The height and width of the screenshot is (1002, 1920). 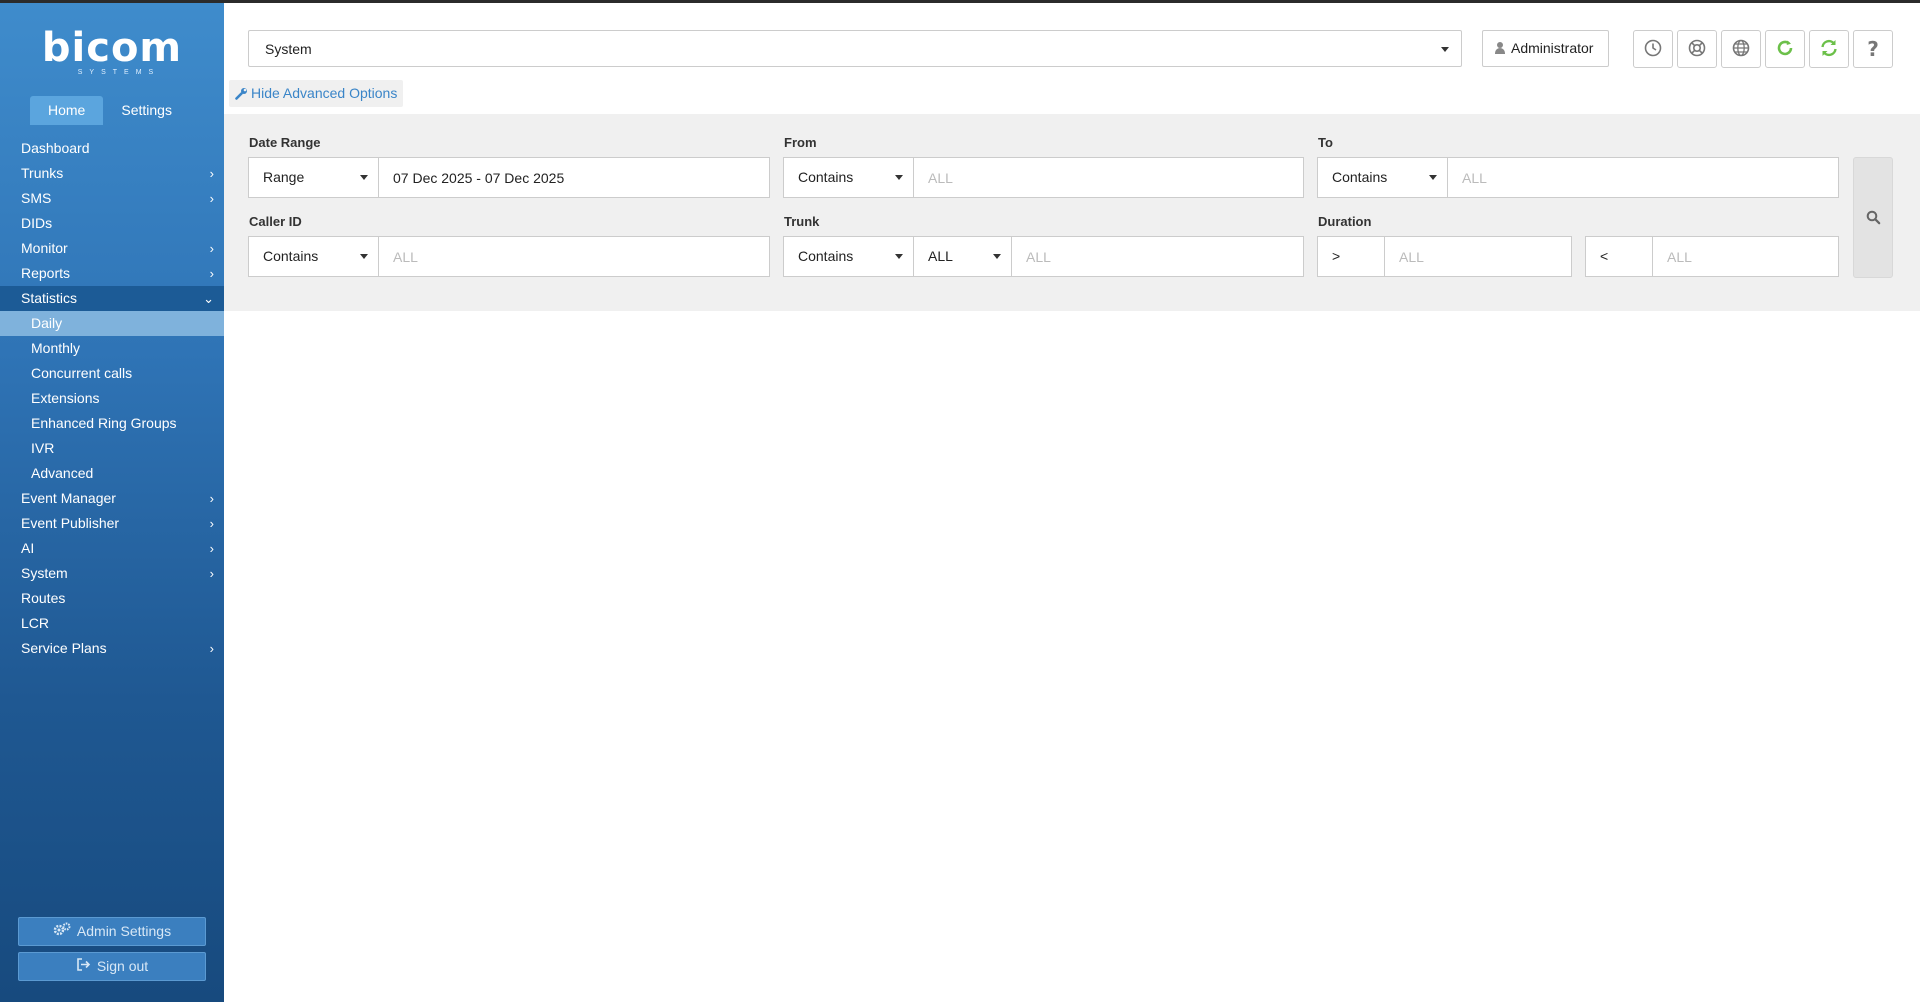 What do you see at coordinates (574, 256) in the screenshot?
I see `caller-id-input` at bounding box center [574, 256].